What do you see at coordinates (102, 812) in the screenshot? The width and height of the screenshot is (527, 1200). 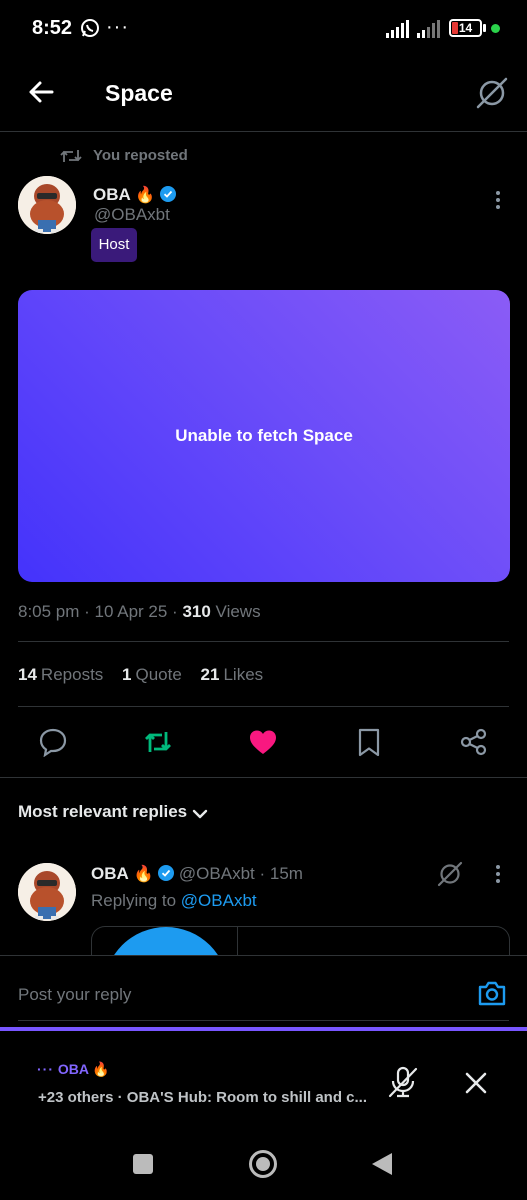 I see `reply-sort-label: Most relevant replies` at bounding box center [102, 812].